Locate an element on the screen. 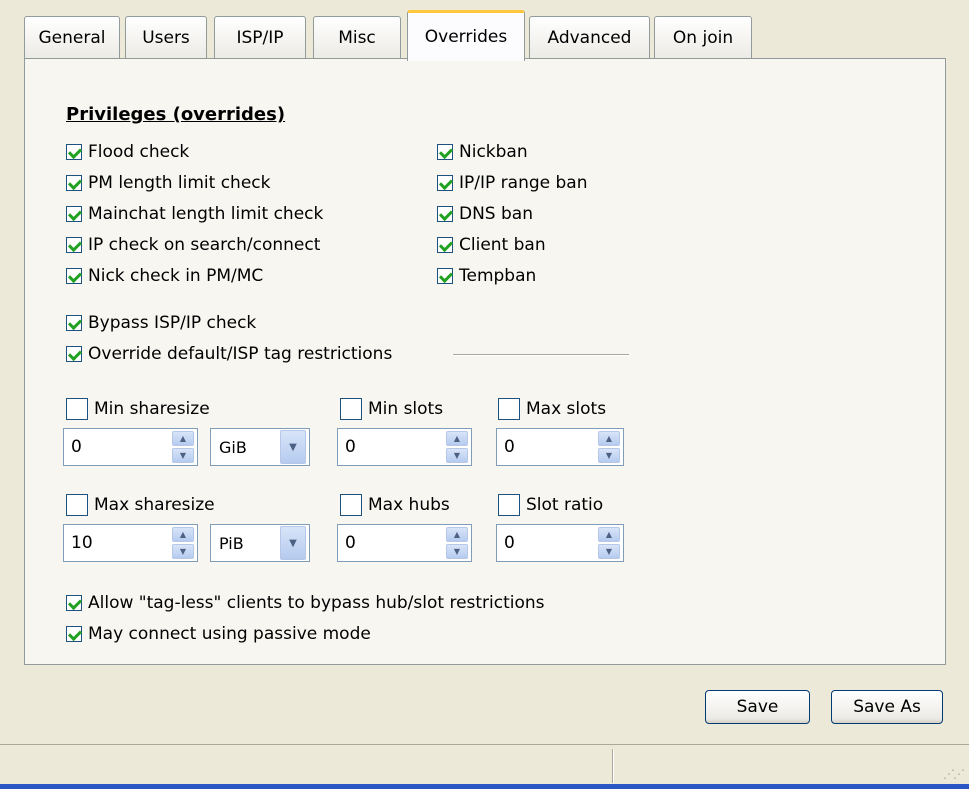 Image resolution: width=969 pixels, height=789 pixels. nick-check-checkbox: Nick check in PM/MC is located at coordinates (164, 276).